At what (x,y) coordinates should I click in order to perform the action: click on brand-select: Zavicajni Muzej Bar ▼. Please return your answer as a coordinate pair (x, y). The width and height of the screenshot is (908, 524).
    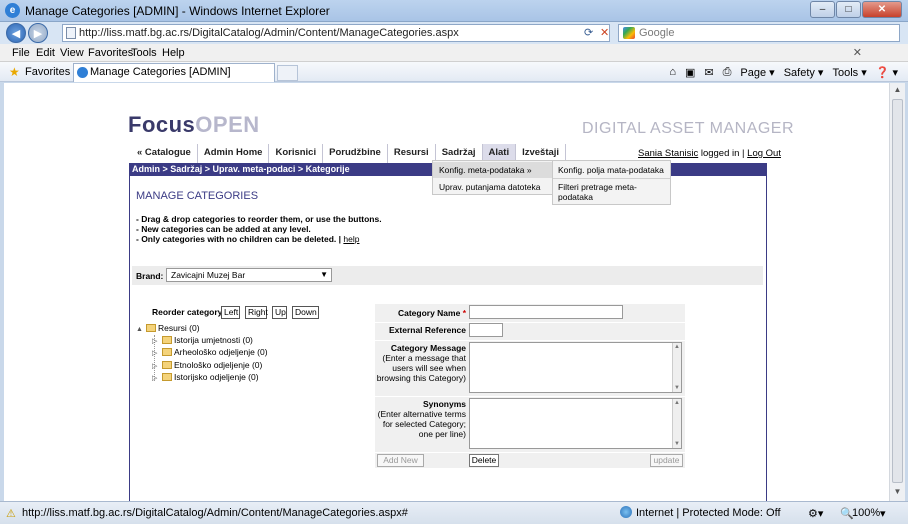
    Looking at the image, I should click on (249, 275).